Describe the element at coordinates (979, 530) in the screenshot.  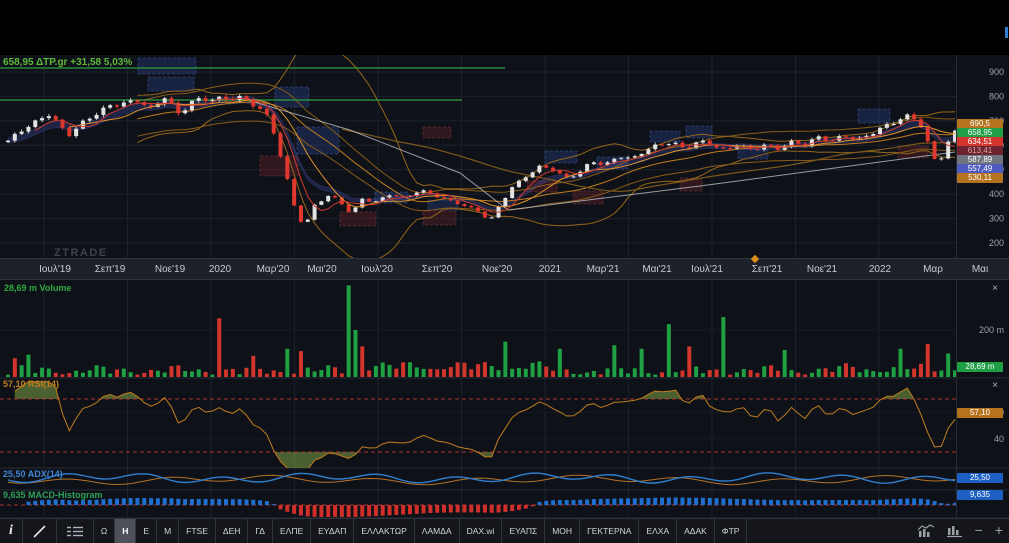
I see `zoom-out-button: −` at that location.